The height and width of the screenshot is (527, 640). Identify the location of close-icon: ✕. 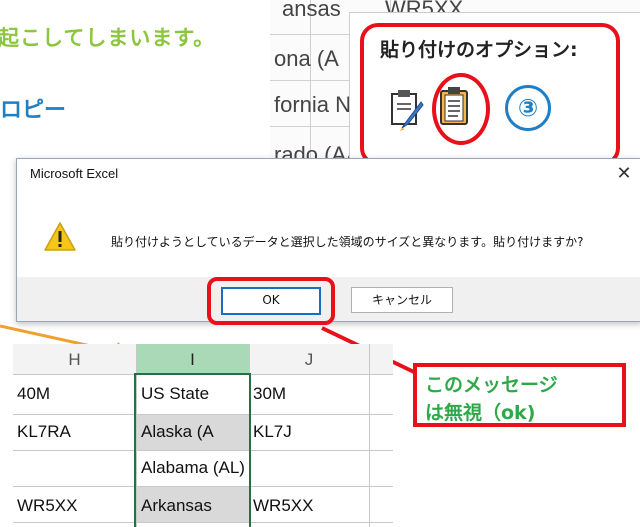
(624, 174).